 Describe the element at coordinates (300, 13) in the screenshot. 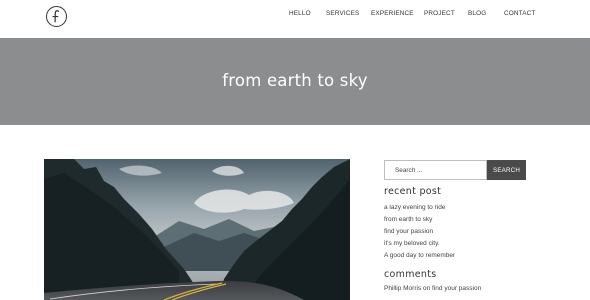

I see `nav-hello: HELLO` at that location.